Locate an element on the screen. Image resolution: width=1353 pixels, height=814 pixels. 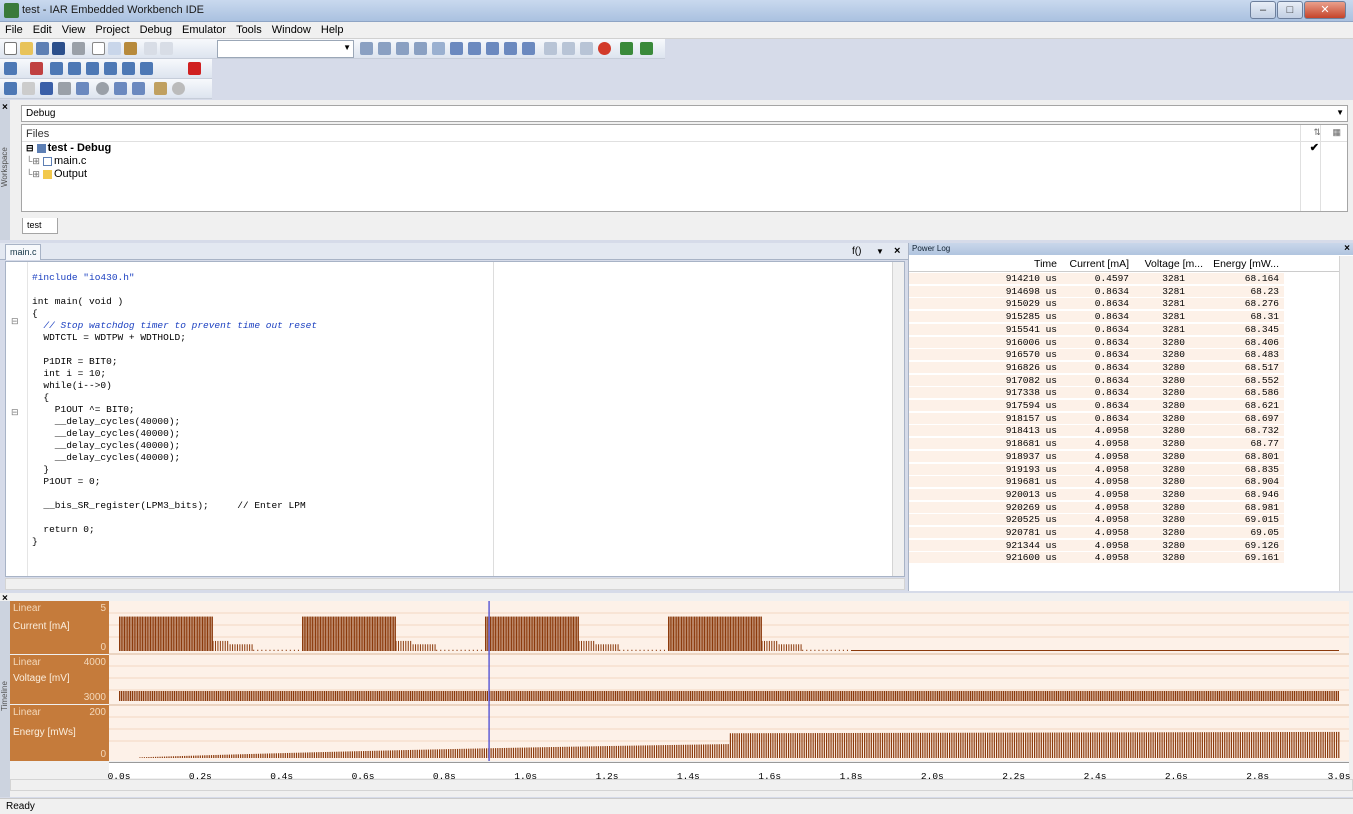
cut-icon is located at coordinates (98, 48).